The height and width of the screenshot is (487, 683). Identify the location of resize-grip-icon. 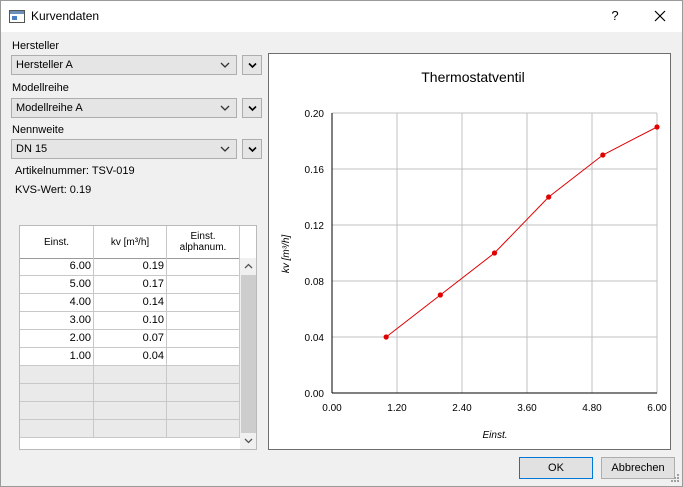
(674, 479).